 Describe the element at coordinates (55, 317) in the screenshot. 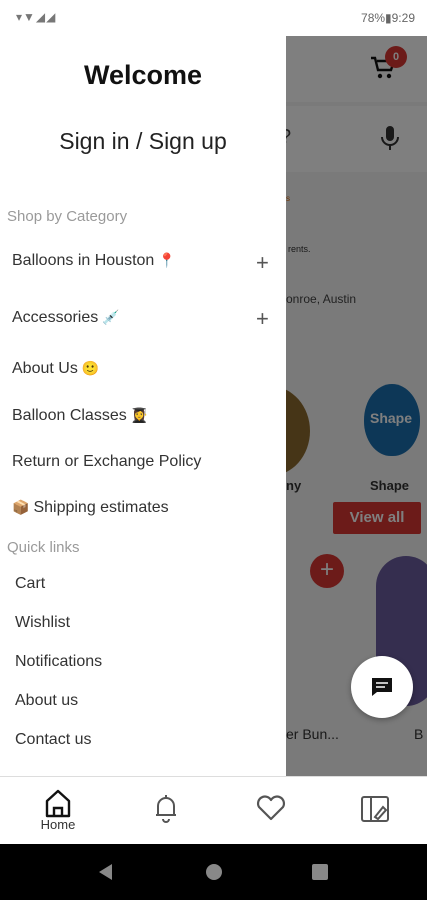

I see `menu-item-label: Accessories` at that location.